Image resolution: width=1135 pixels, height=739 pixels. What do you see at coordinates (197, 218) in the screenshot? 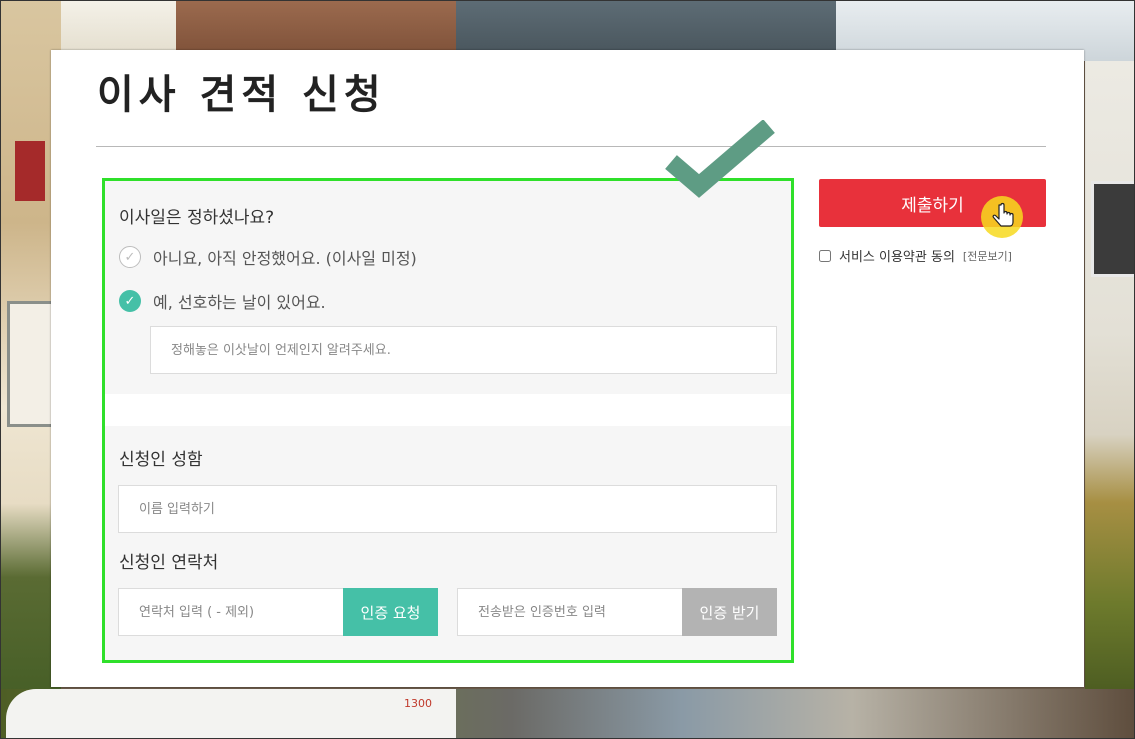
I see `moving-date-question: 이사일은 정하셨나요?` at bounding box center [197, 218].